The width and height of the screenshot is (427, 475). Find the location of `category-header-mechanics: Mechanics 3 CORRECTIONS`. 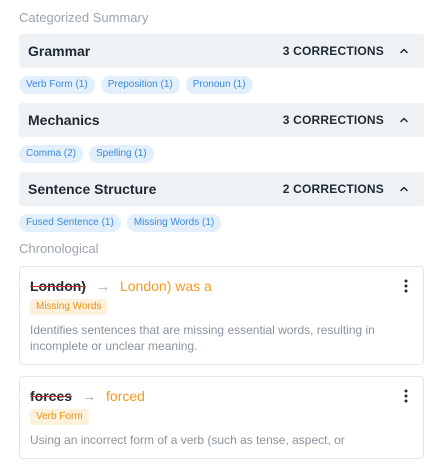

category-header-mechanics: Mechanics 3 CORRECTIONS is located at coordinates (221, 120).